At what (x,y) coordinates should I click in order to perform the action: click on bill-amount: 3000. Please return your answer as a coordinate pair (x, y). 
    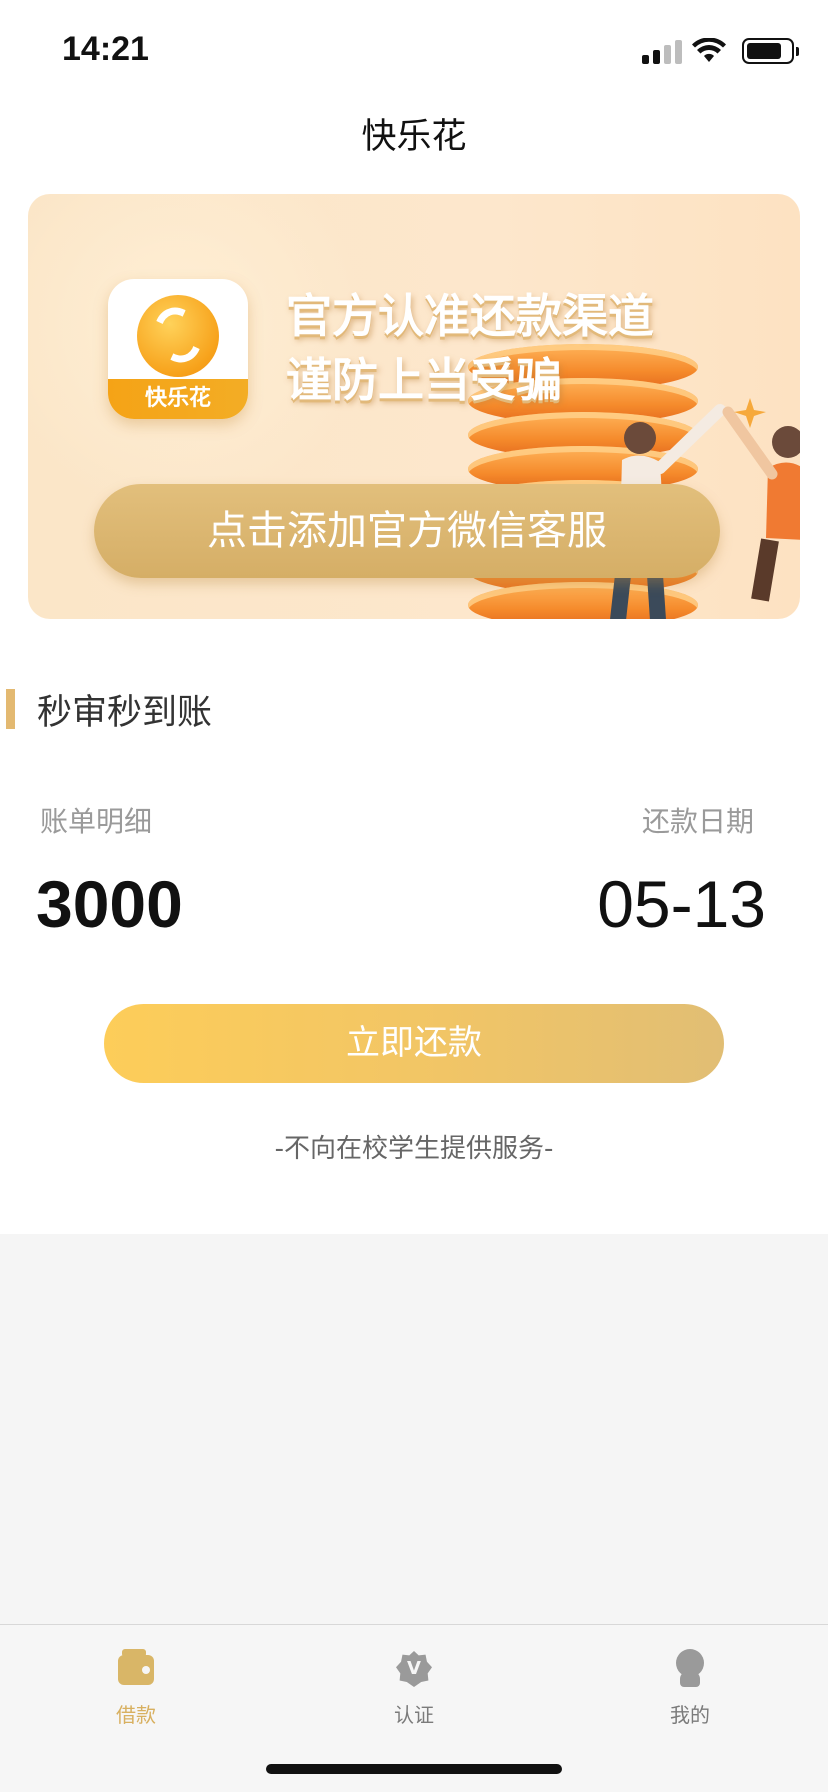
    Looking at the image, I should click on (109, 904).